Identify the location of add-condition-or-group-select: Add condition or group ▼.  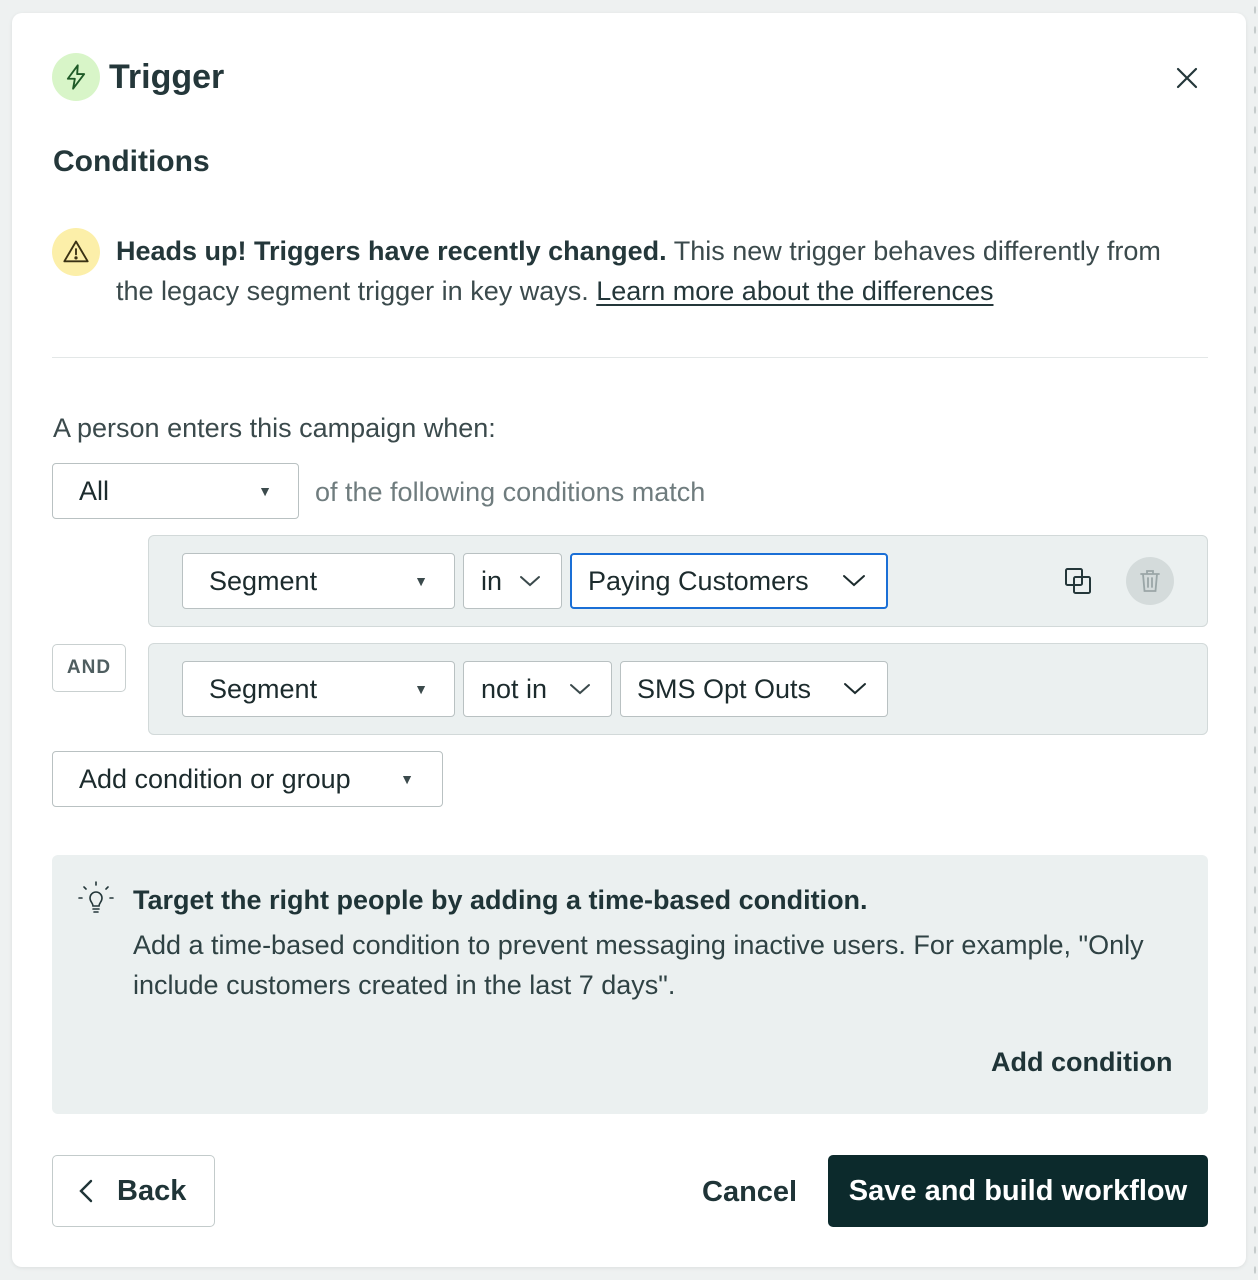
(247, 779).